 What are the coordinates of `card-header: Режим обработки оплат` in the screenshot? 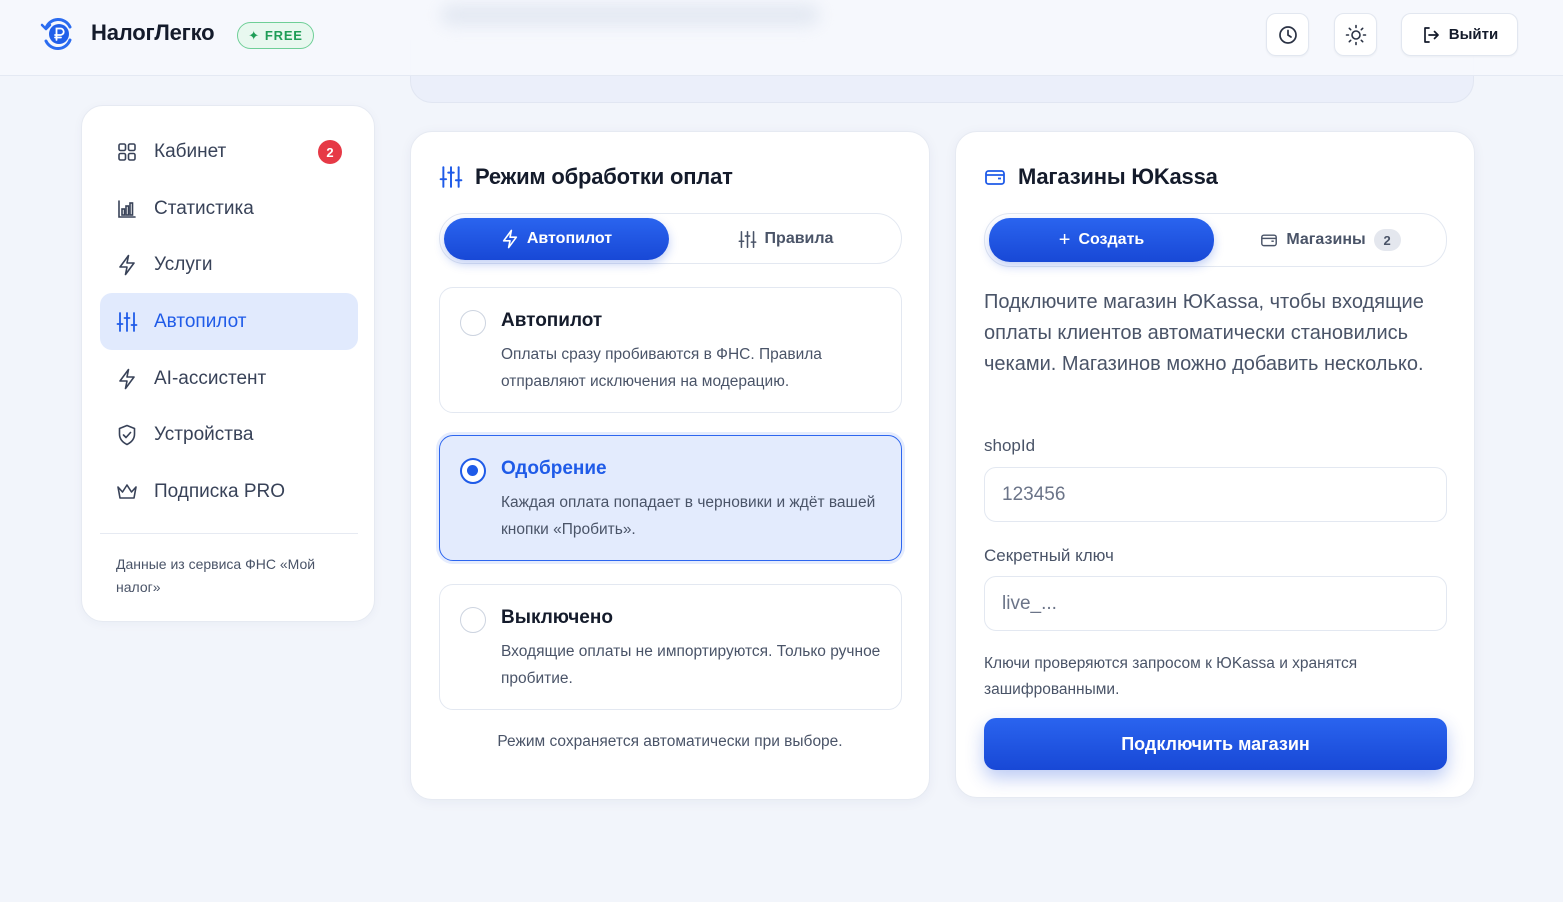 It's located at (586, 177).